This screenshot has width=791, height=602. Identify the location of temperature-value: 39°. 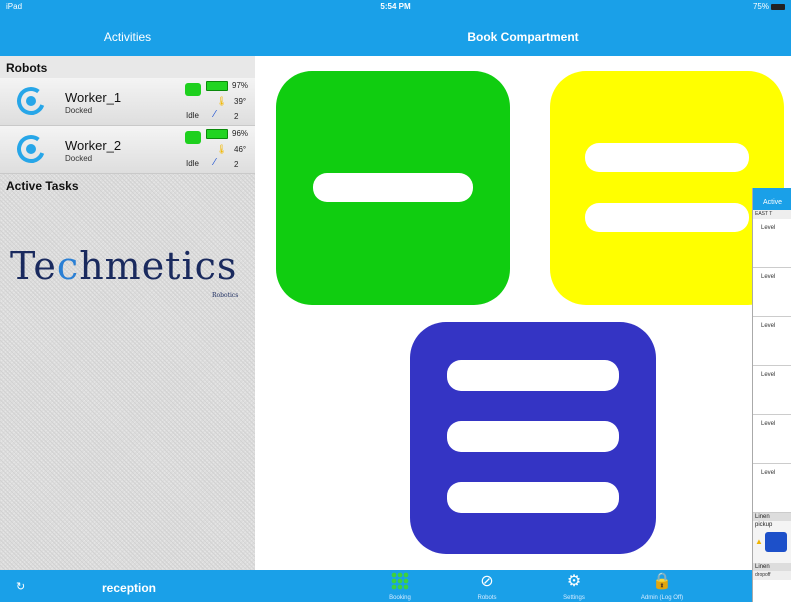
(240, 101).